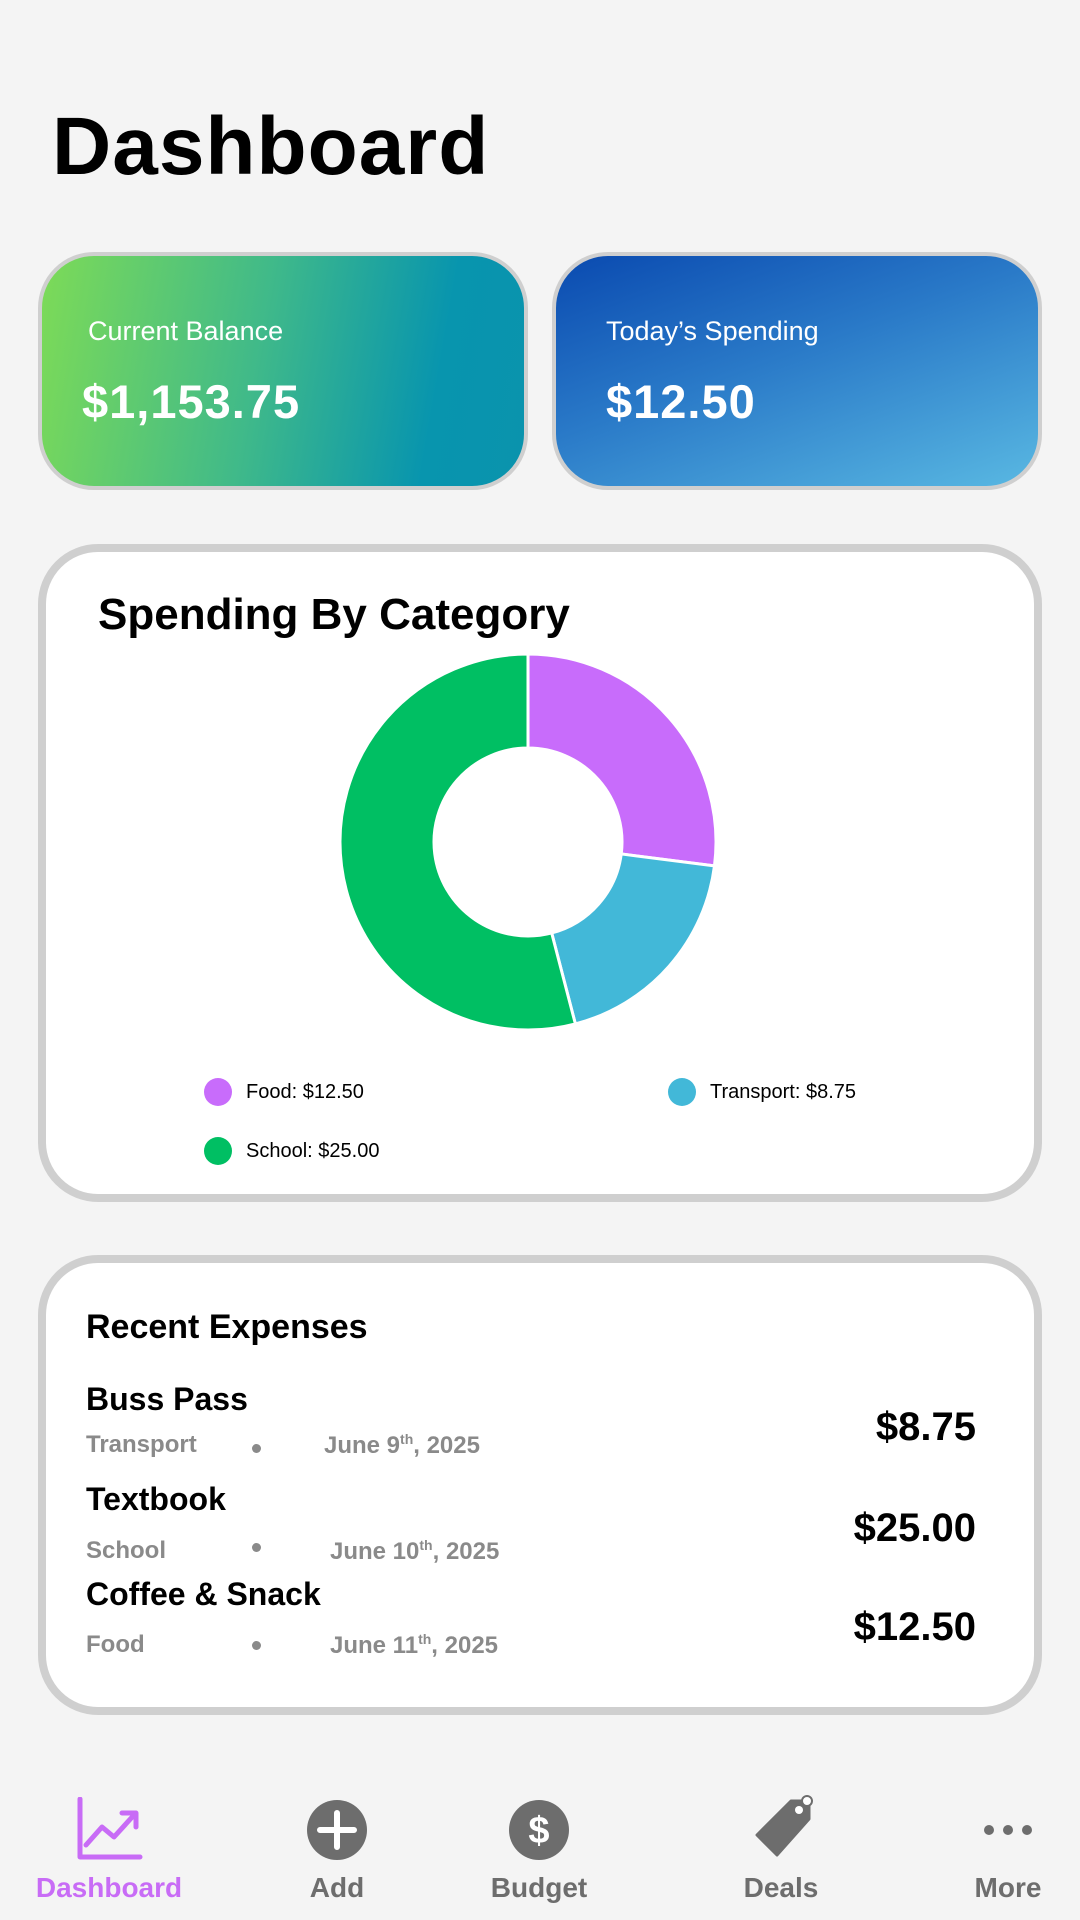 The image size is (1080, 1920). I want to click on legend-dot-school, so click(218, 1151).